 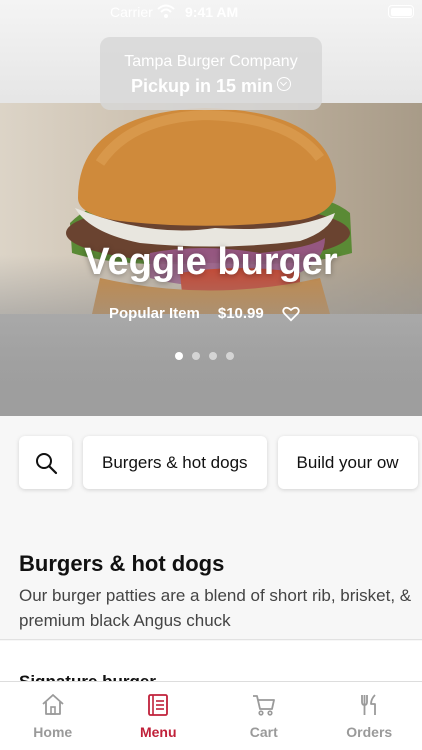 I want to click on tab-label: Orders, so click(x=369, y=732).